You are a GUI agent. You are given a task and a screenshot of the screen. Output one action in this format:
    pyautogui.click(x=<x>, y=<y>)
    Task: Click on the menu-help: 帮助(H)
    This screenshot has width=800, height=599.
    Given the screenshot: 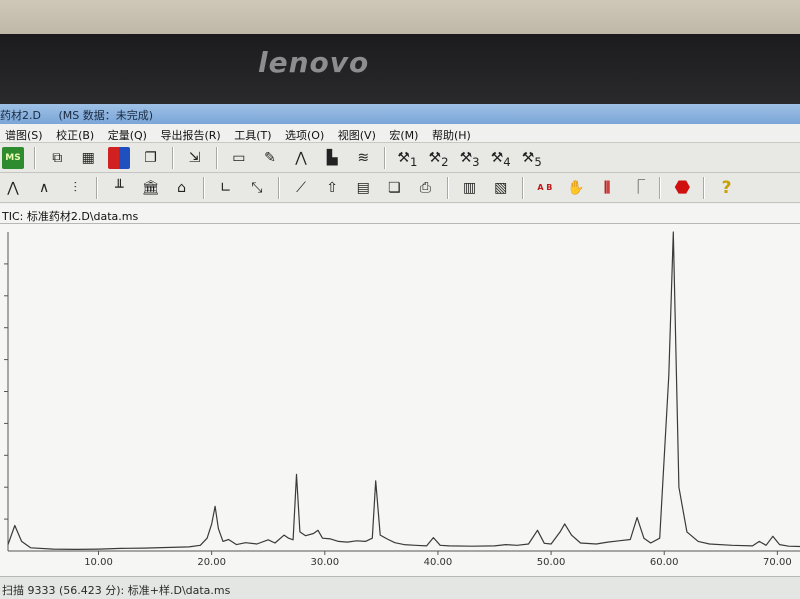 What is the action you would take?
    pyautogui.click(x=451, y=133)
    